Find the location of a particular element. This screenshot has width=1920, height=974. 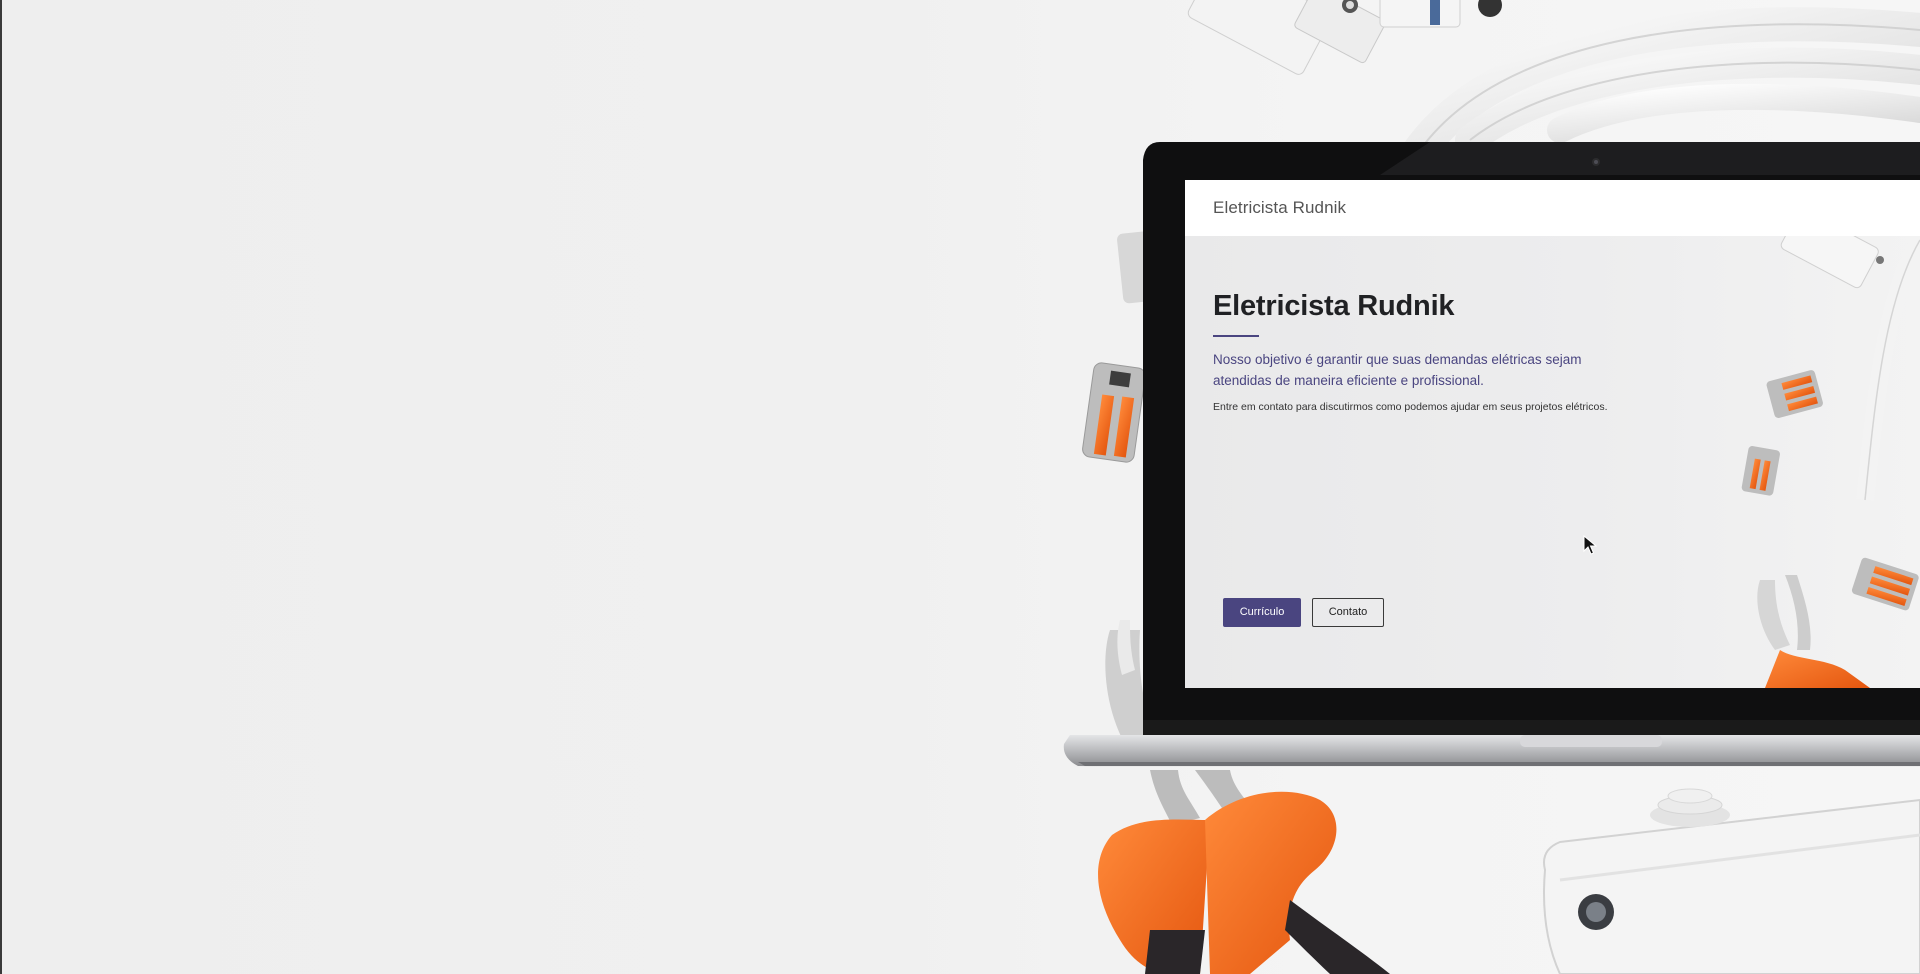

mouse-cursor-icon is located at coordinates (1590, 545).